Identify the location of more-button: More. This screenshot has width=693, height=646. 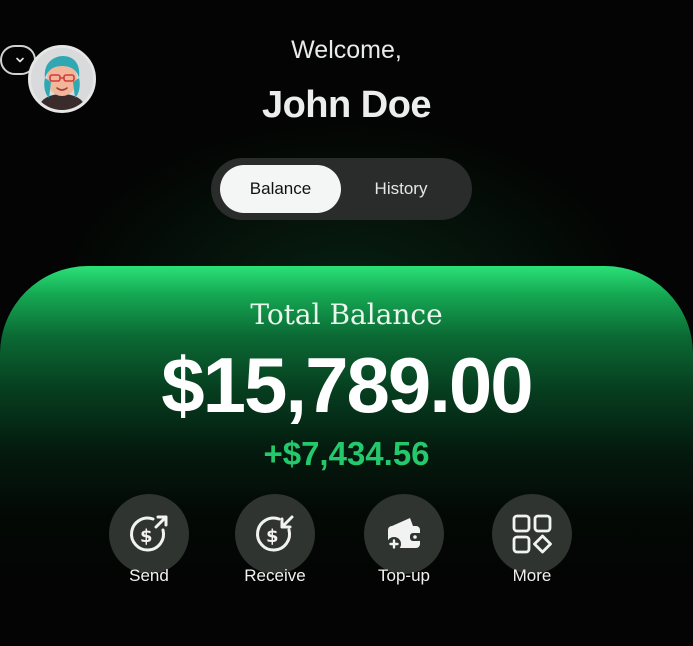
(532, 539).